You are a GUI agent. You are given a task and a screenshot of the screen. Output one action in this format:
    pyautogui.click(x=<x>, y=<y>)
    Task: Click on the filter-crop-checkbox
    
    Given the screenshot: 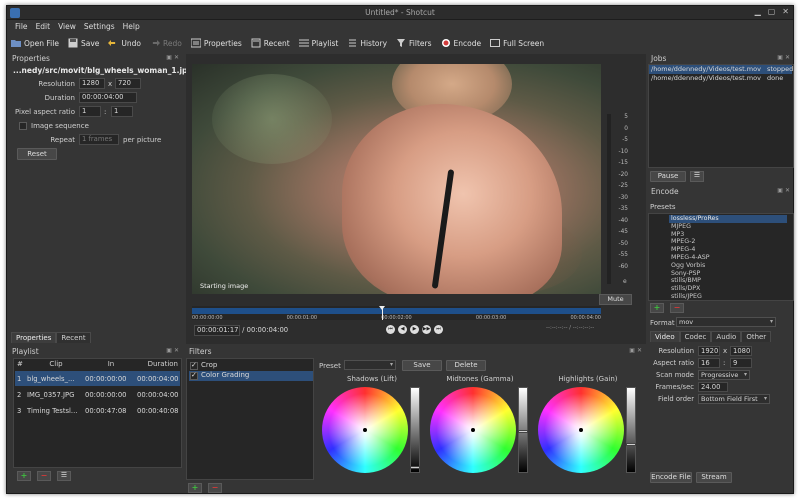 What is the action you would take?
    pyautogui.click(x=194, y=365)
    